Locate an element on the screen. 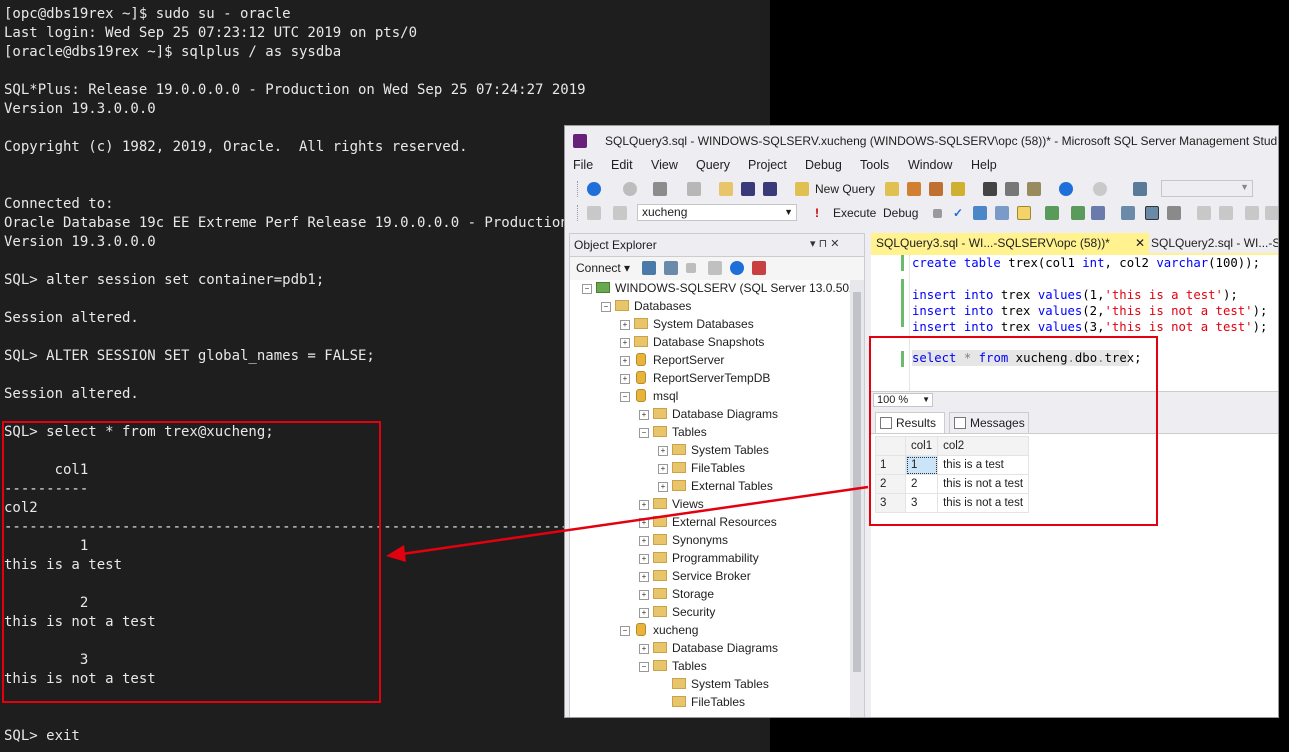  connect-icon is located at coordinates (594, 213).